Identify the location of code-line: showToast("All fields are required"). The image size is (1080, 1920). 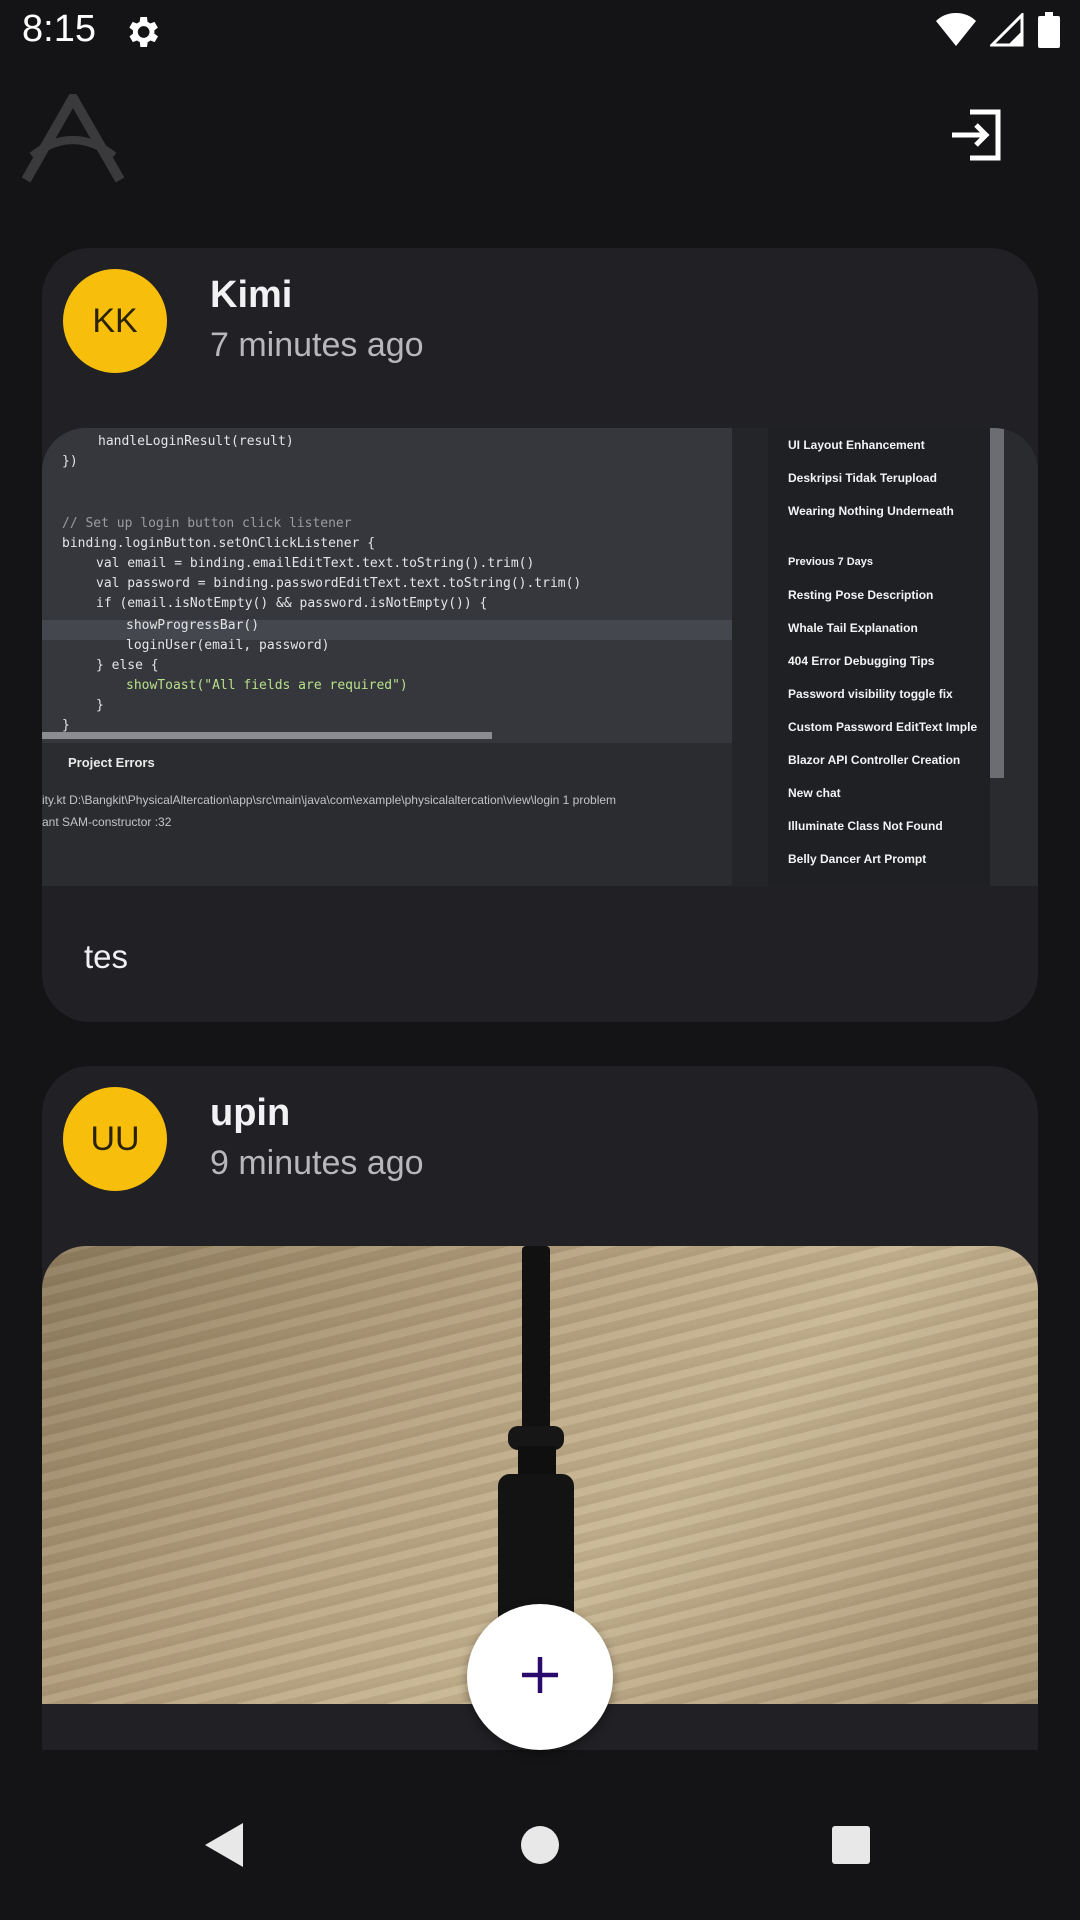
(267, 685).